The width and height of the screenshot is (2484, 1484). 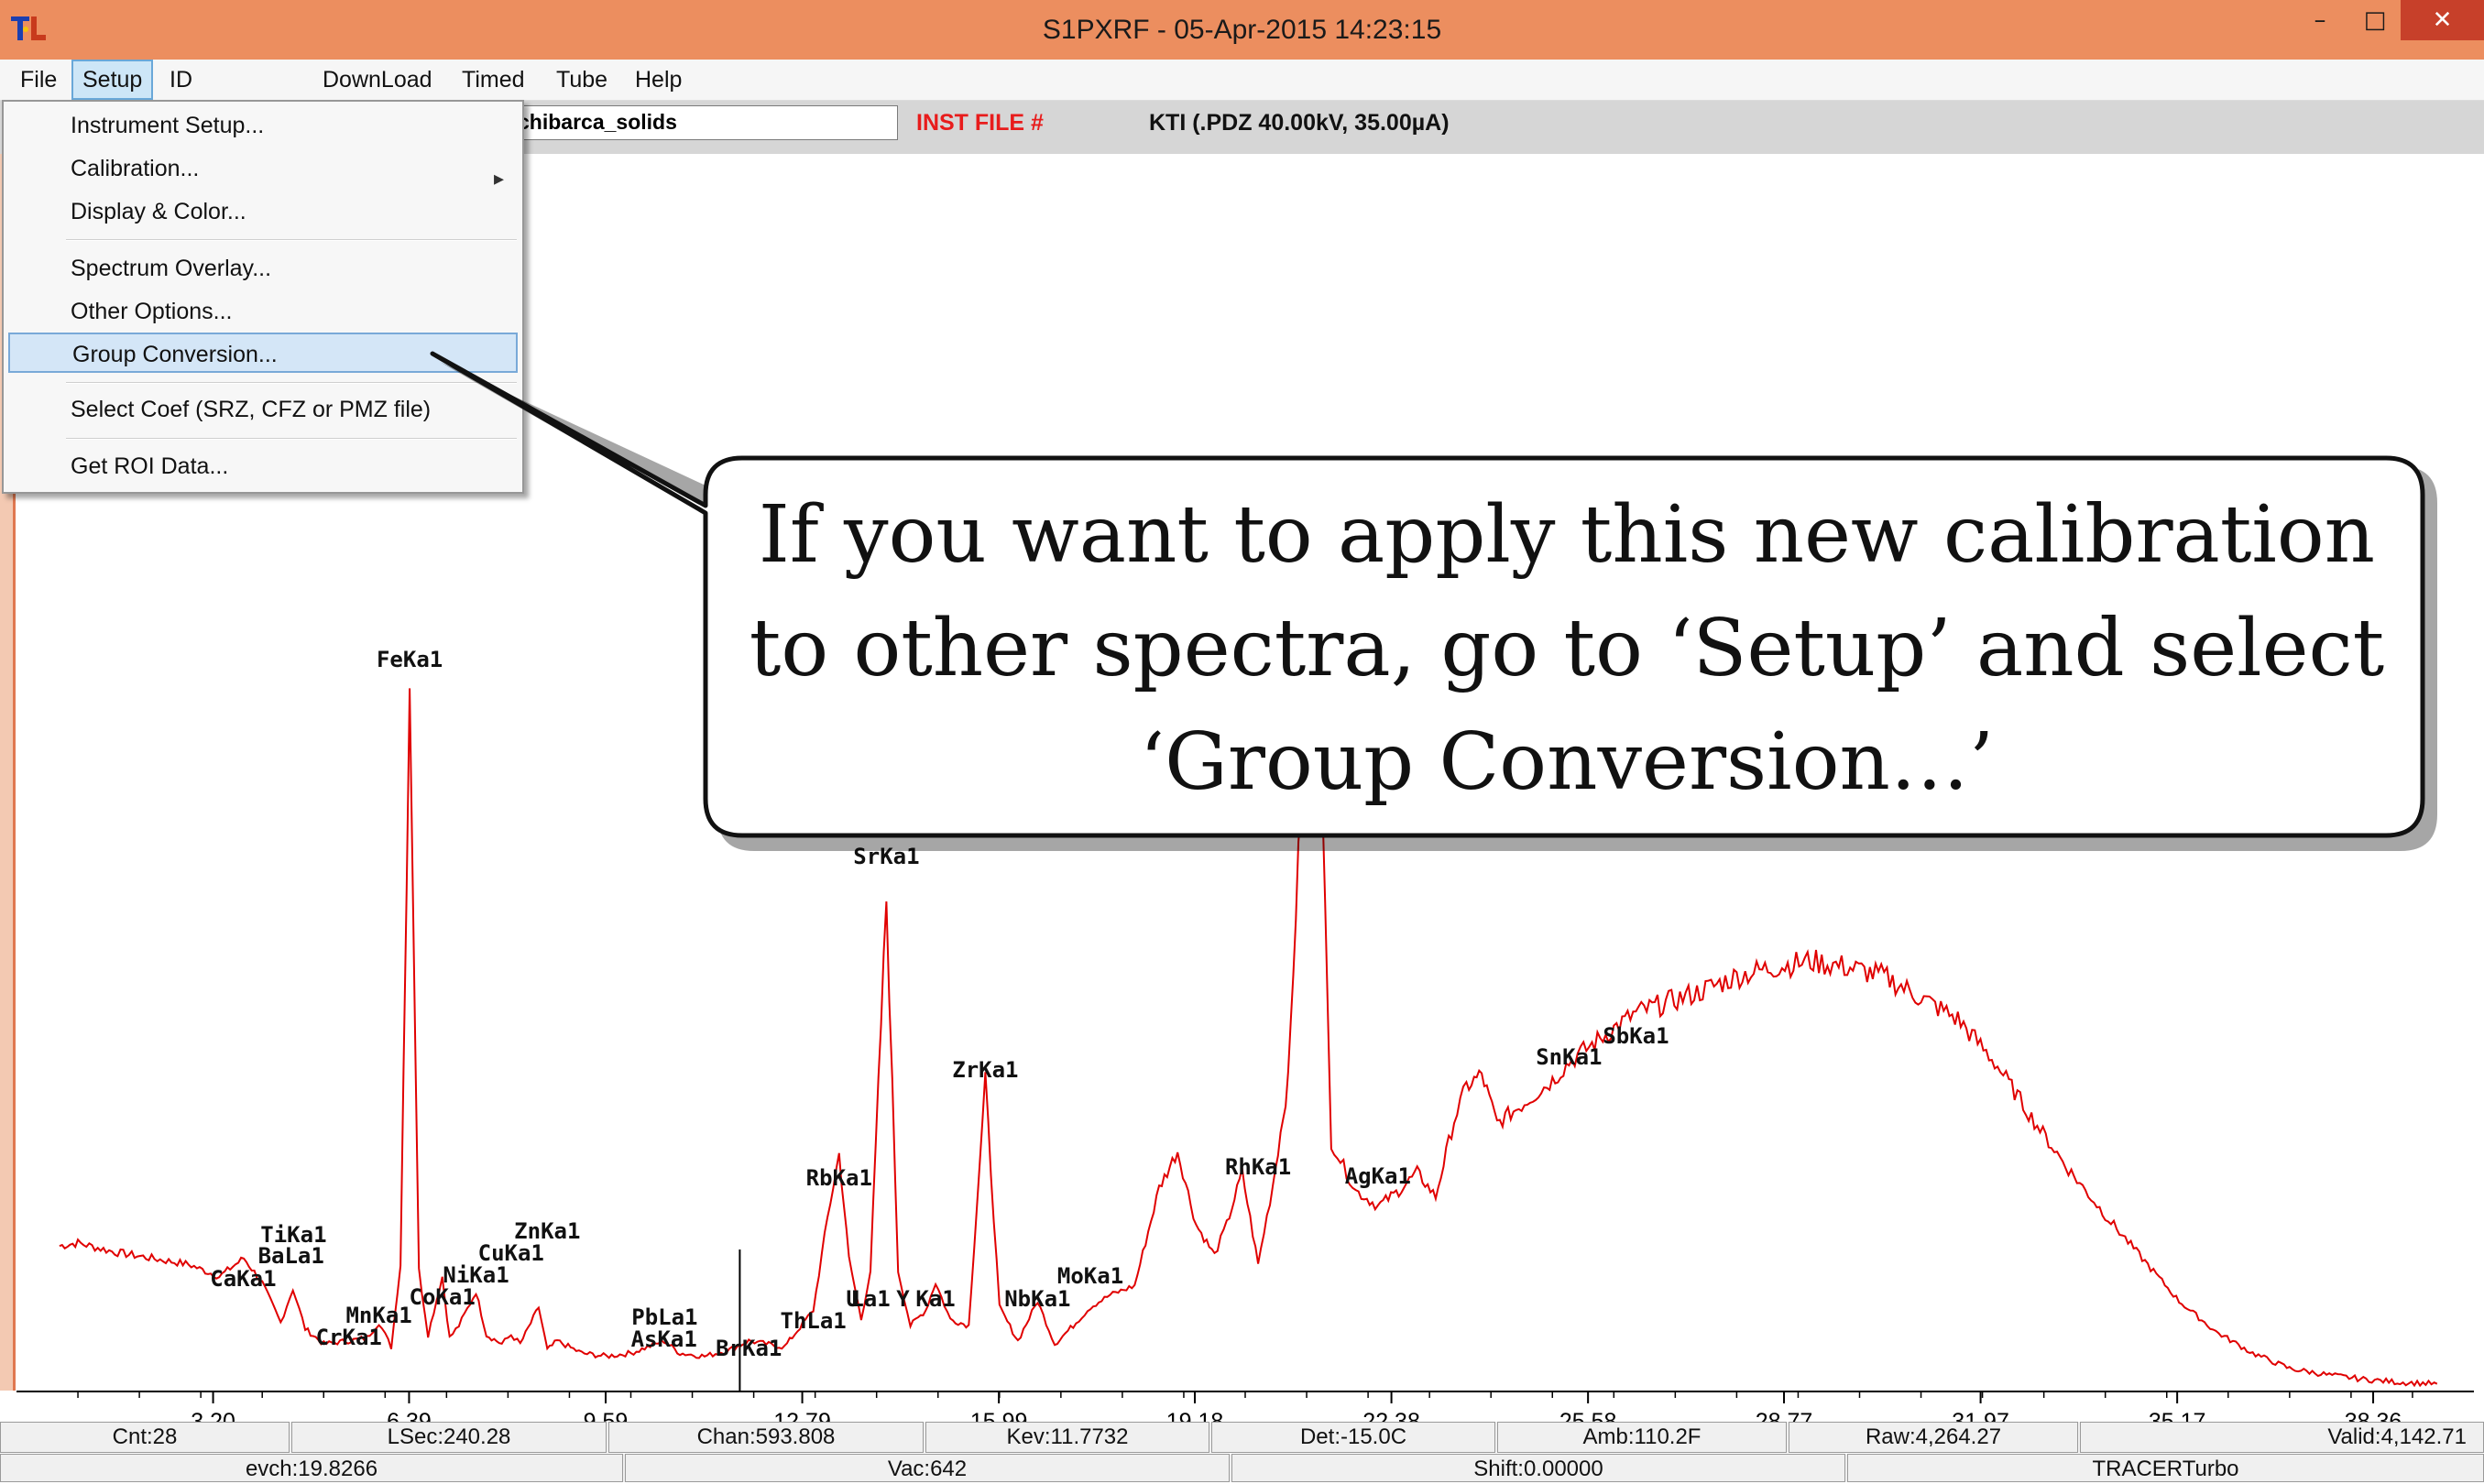 What do you see at coordinates (263, 409) in the screenshot?
I see `menu-select-coef: Select Coef (SRZ, CFZ or PMZ file)` at bounding box center [263, 409].